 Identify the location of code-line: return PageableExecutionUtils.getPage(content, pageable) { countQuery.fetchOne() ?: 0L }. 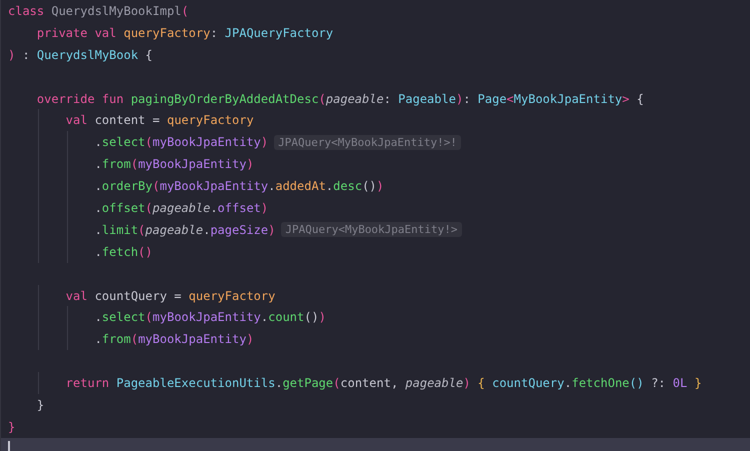
(383, 383).